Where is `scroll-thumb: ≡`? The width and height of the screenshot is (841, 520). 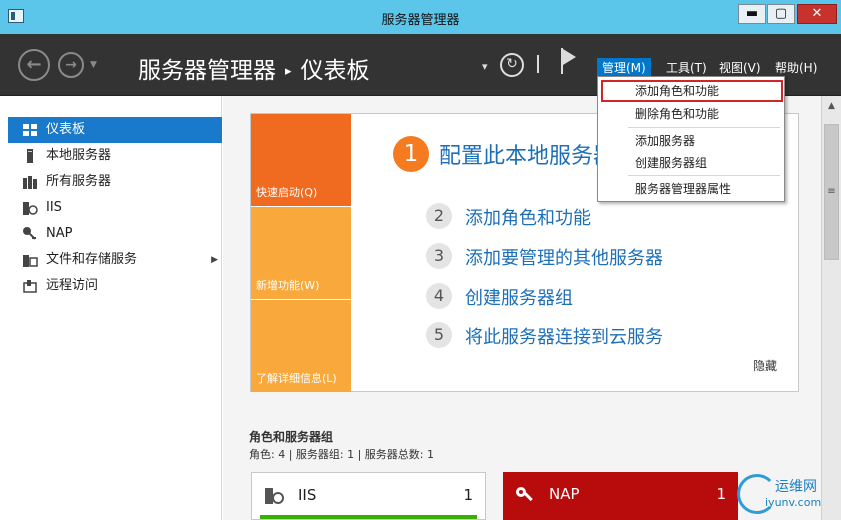 scroll-thumb: ≡ is located at coordinates (831, 192).